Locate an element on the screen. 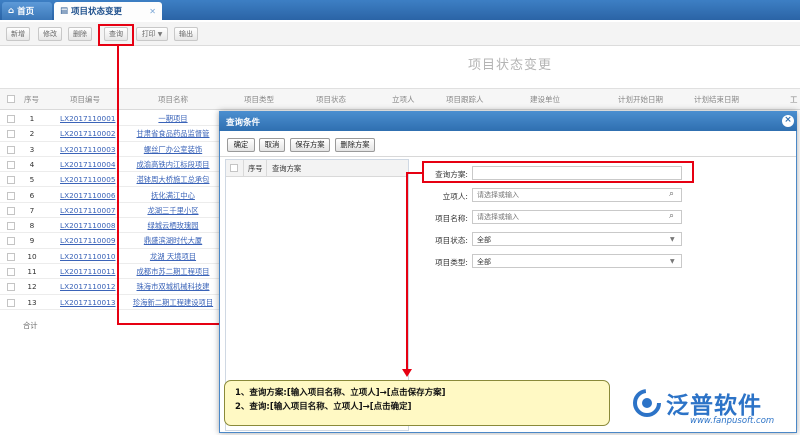 The width and height of the screenshot is (800, 435). initiator-label: 立项人: is located at coordinates (455, 196).